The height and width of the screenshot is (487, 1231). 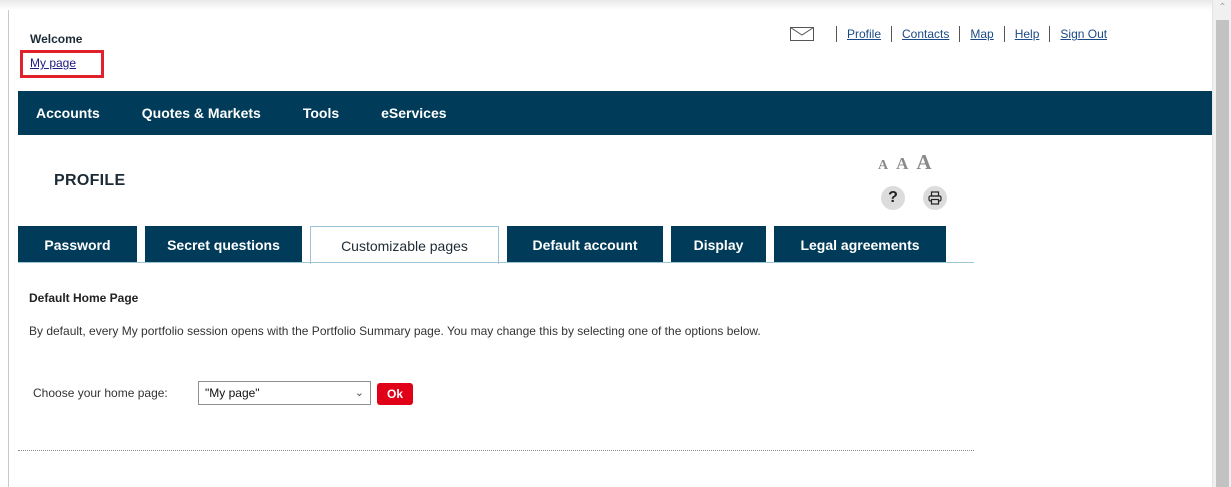 I want to click on envelope-icon, so click(x=802, y=34).